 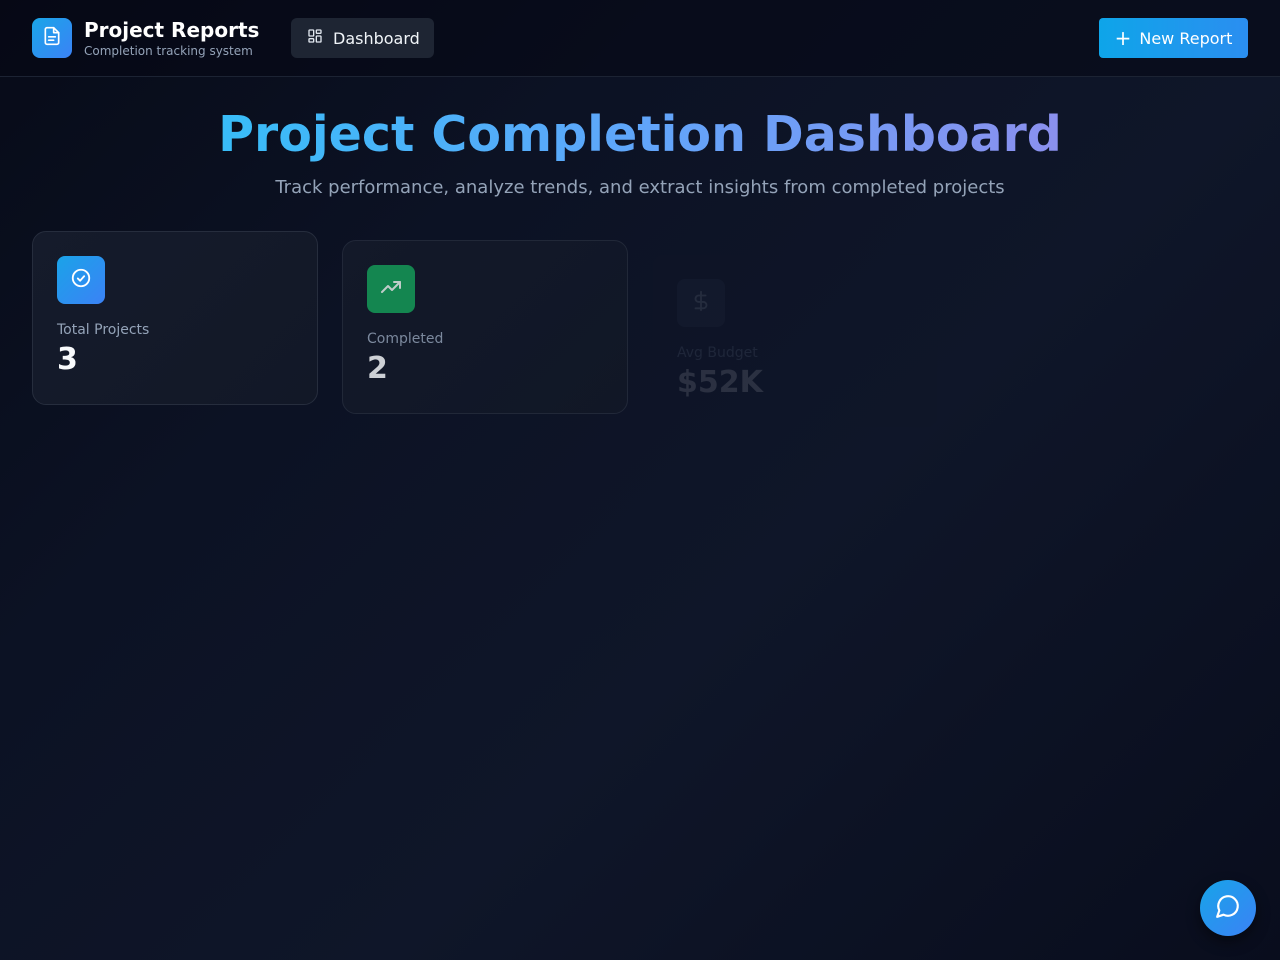 I want to click on stat-card-completed: Completed 2, so click(x=485, y=327).